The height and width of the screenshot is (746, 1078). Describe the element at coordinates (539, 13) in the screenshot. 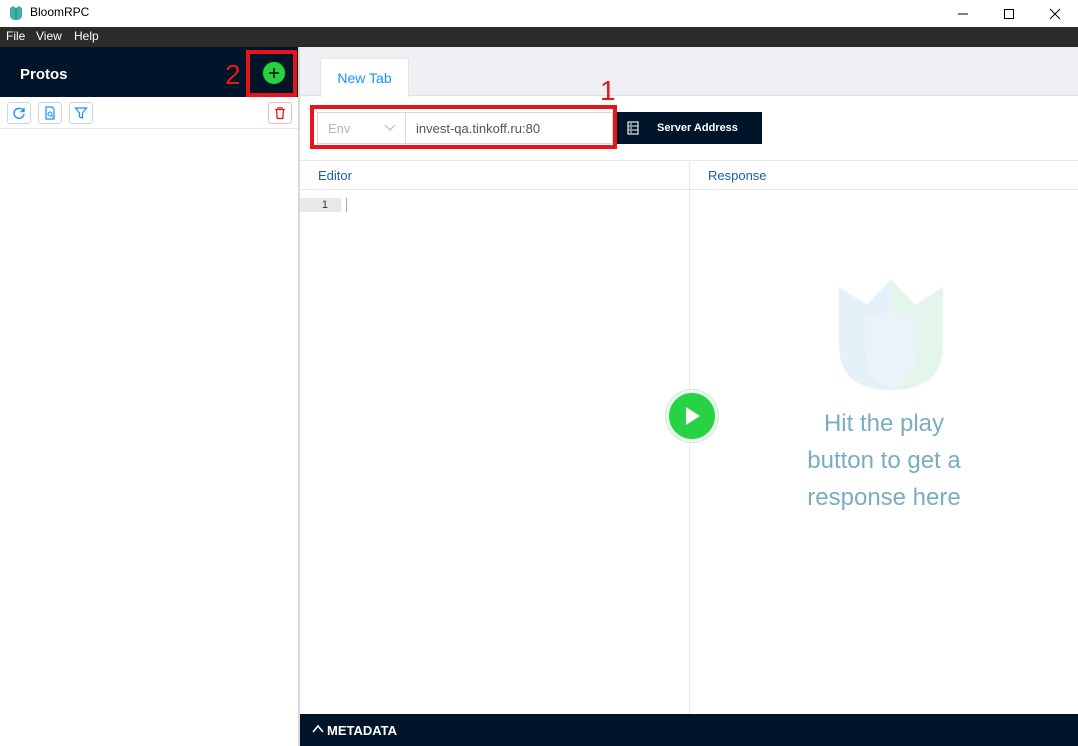

I see `title-bar: BloomRPC` at that location.